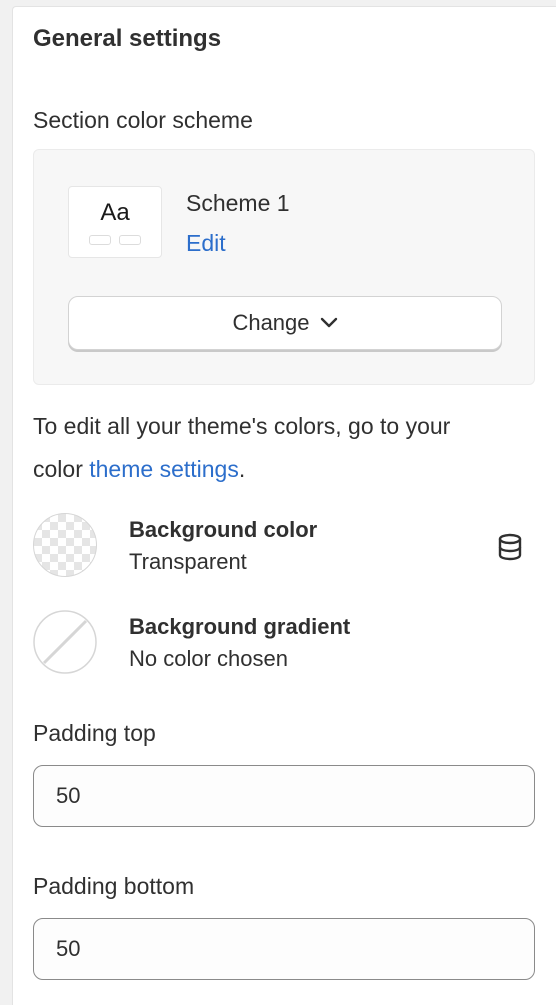 This screenshot has height=1005, width=556. I want to click on padding-top-input: 50, so click(284, 796).